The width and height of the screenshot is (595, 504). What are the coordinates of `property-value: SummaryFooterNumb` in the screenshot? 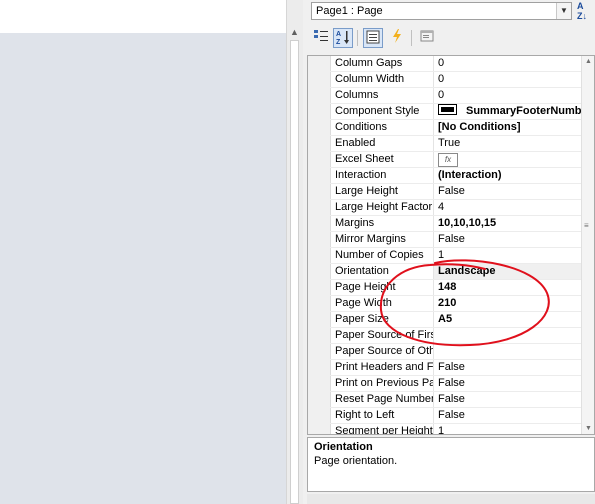 It's located at (509, 111).